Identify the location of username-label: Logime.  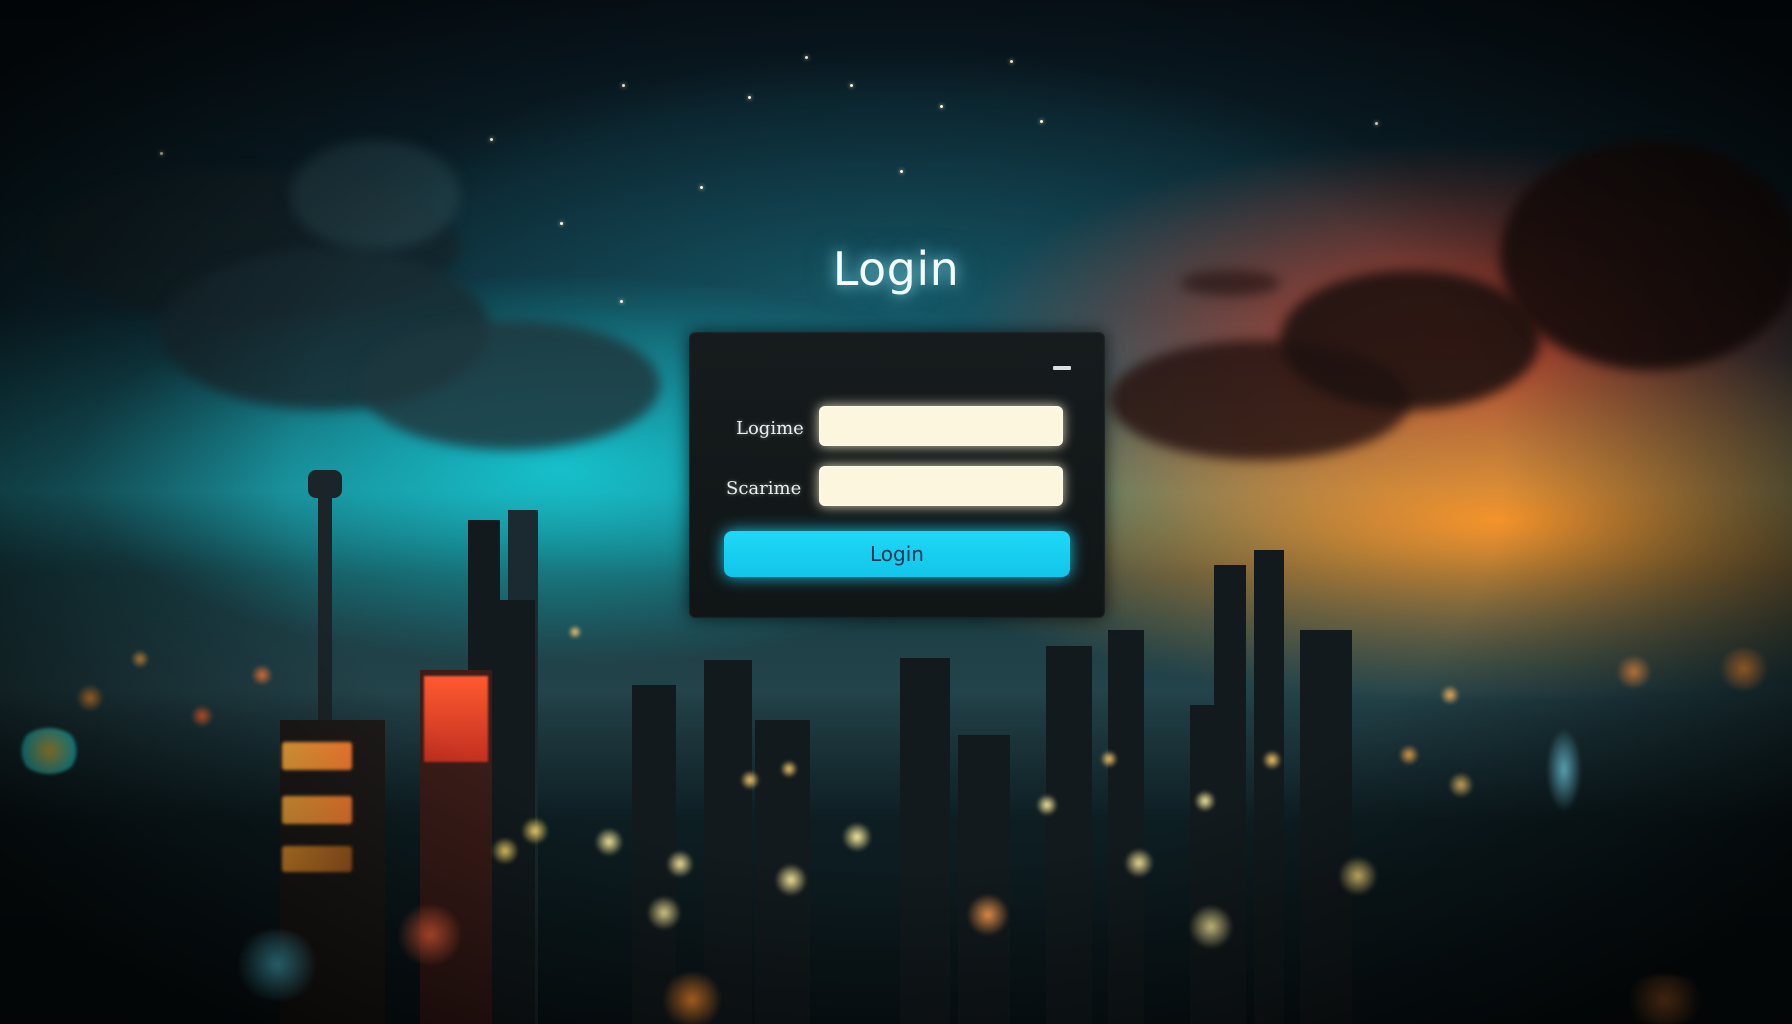
(770, 428).